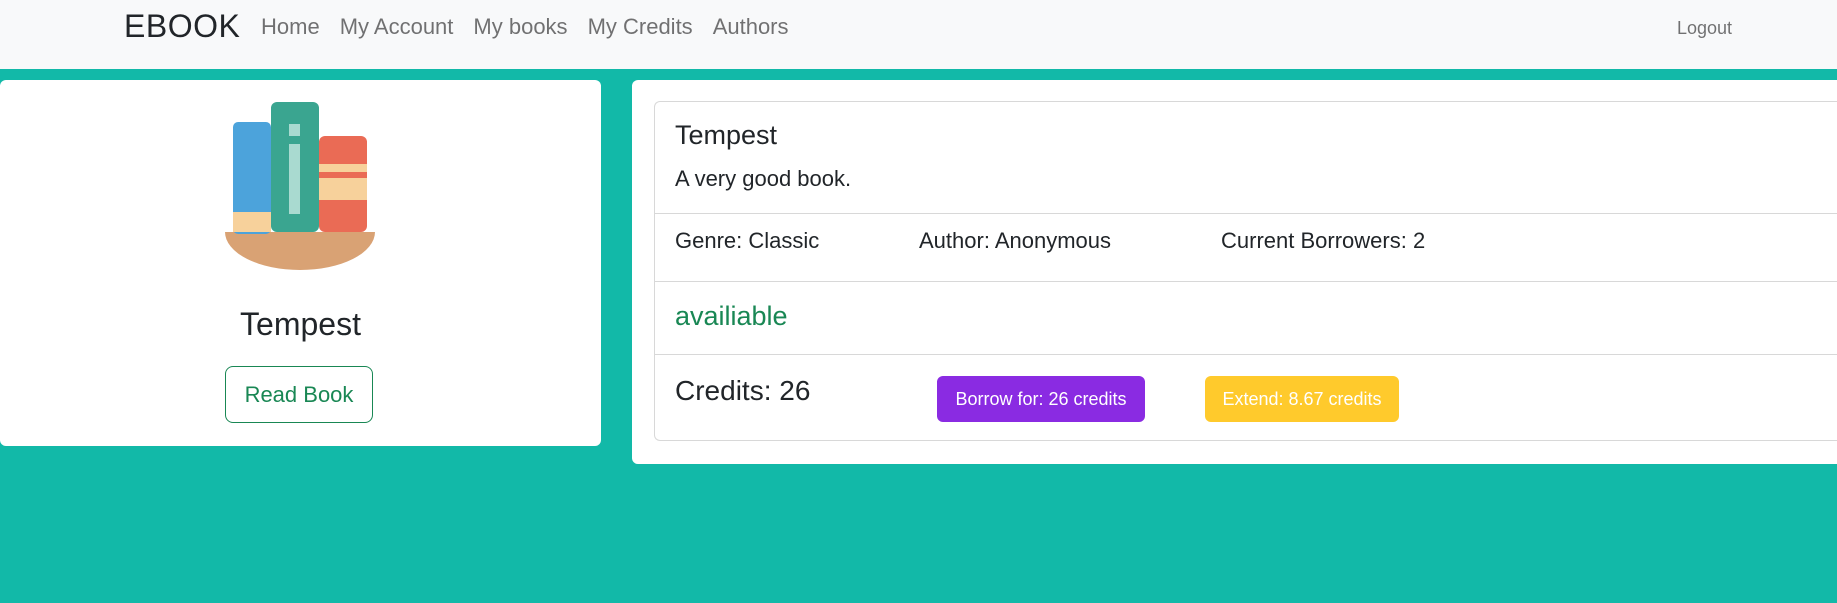 This screenshot has height=603, width=1837. I want to click on nav-link-my-books: My books, so click(520, 27).